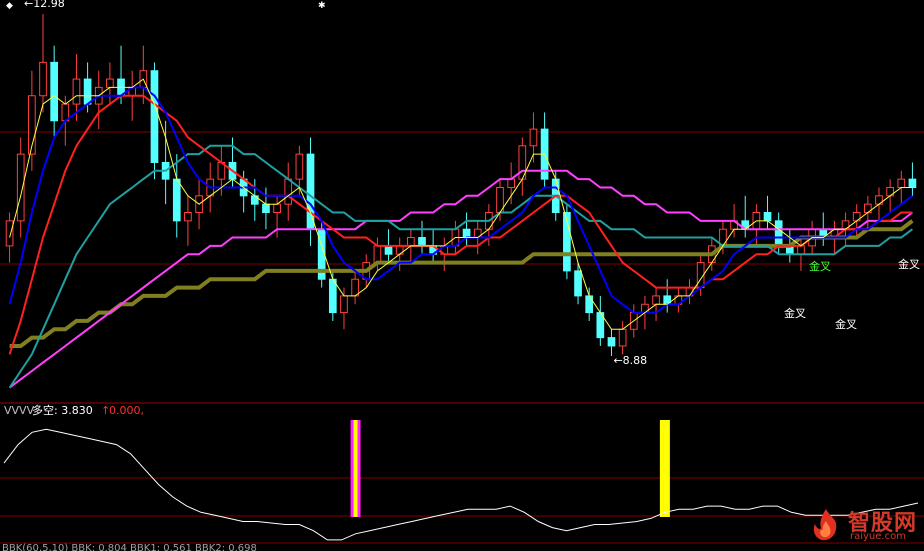  Describe the element at coordinates (126, 410) in the screenshot. I see `indicator-value-2: 0.000,` at that location.